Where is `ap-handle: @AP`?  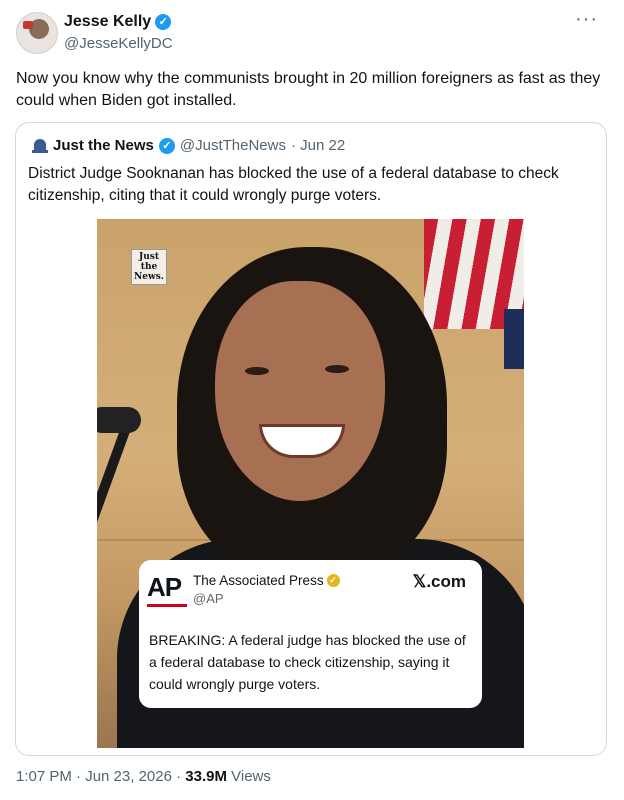
ap-handle: @AP is located at coordinates (208, 598).